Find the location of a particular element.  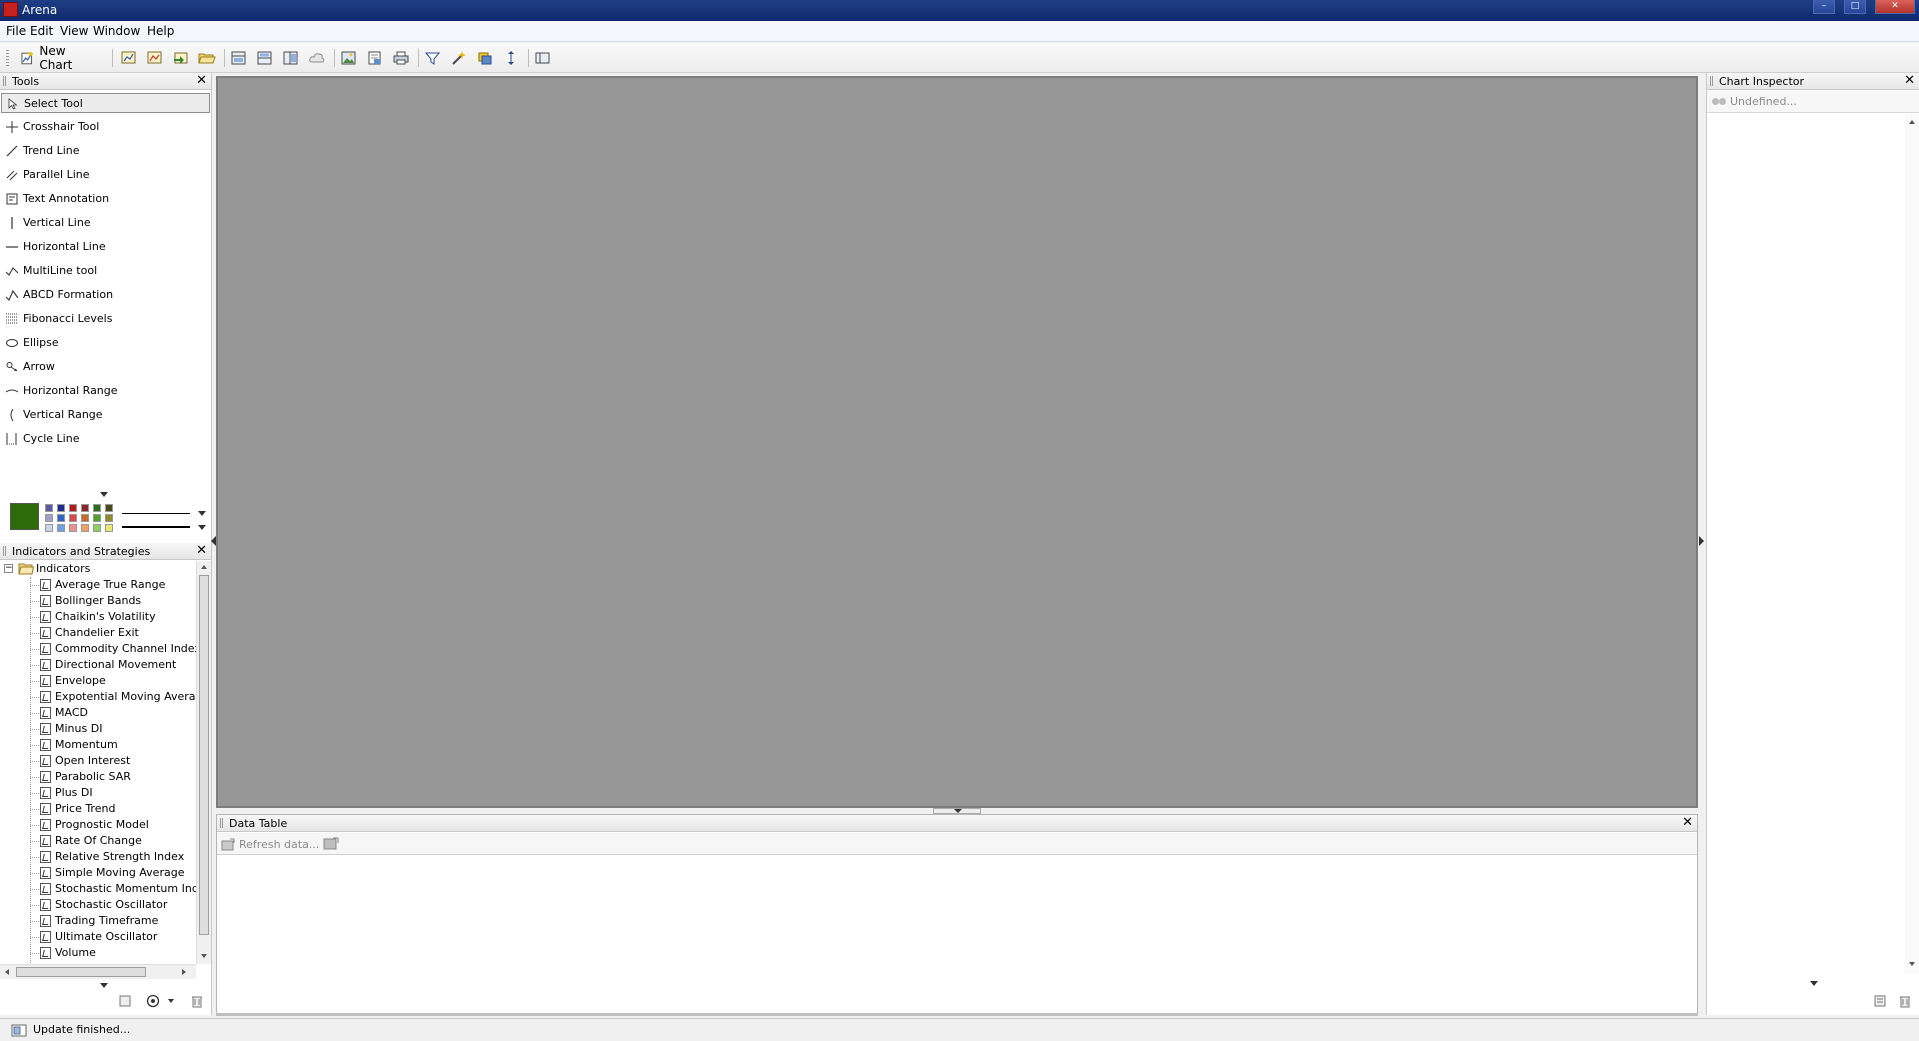

indicator-item: Open Interest is located at coordinates (98, 761).